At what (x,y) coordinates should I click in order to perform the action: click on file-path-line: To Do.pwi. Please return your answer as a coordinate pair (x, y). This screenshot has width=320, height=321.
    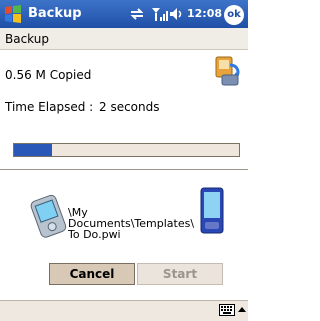
    Looking at the image, I should click on (94, 234).